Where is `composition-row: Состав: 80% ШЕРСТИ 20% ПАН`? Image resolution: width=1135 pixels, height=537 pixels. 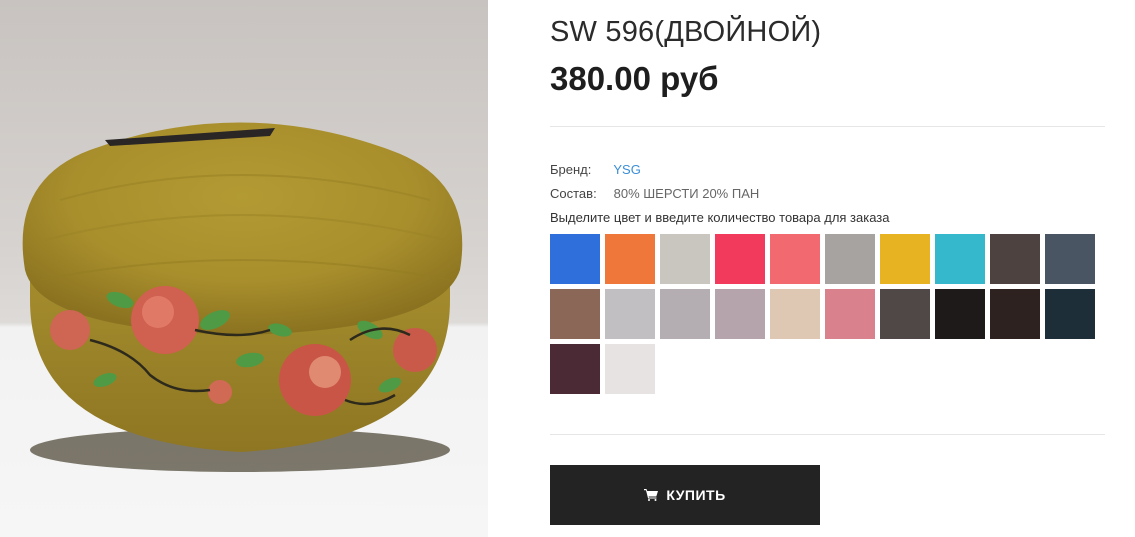 composition-row: Состав: 80% ШЕРСТИ 20% ПАН is located at coordinates (654, 193).